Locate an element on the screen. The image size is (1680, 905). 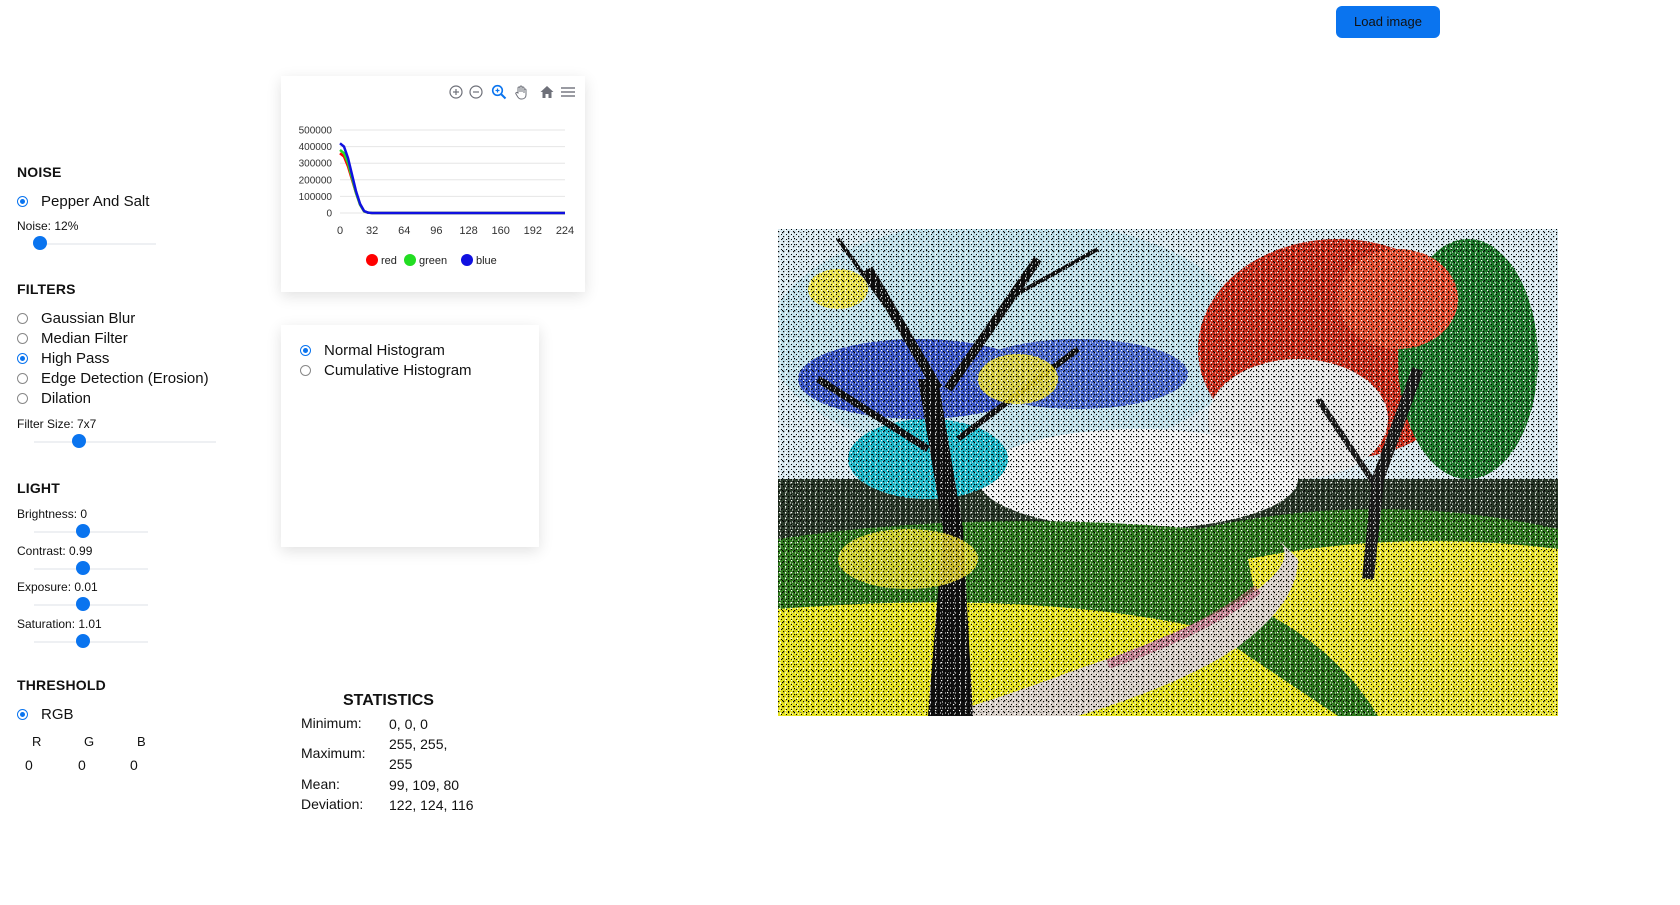
stat-maximum-value: 255, 255, 255 is located at coordinates (418, 754).